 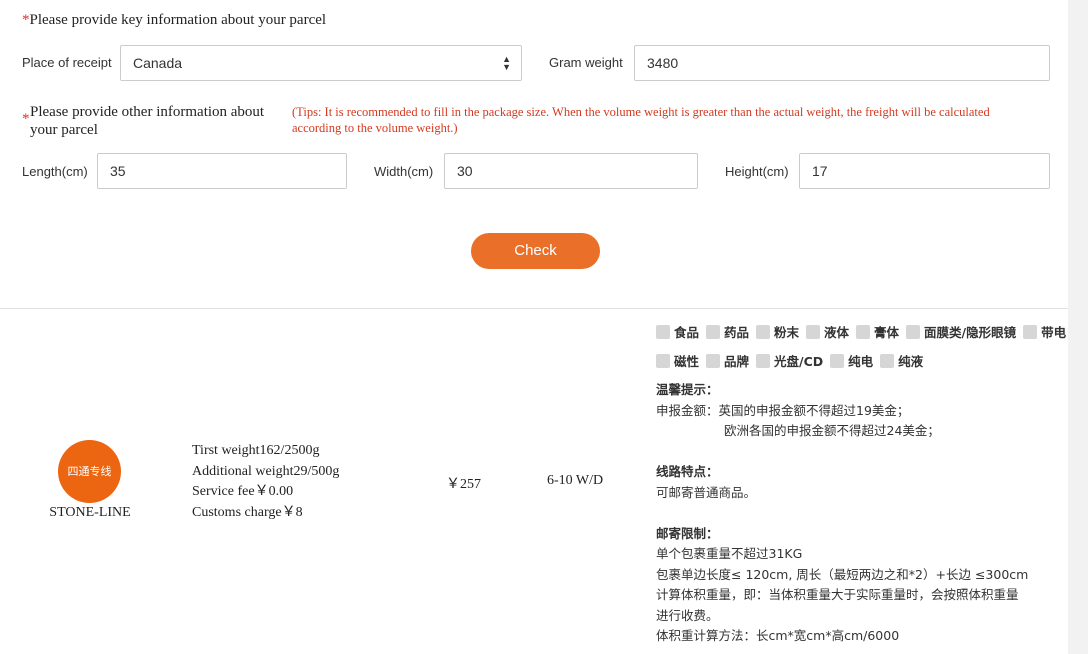 I want to click on category-item: 粉末, so click(x=777, y=331).